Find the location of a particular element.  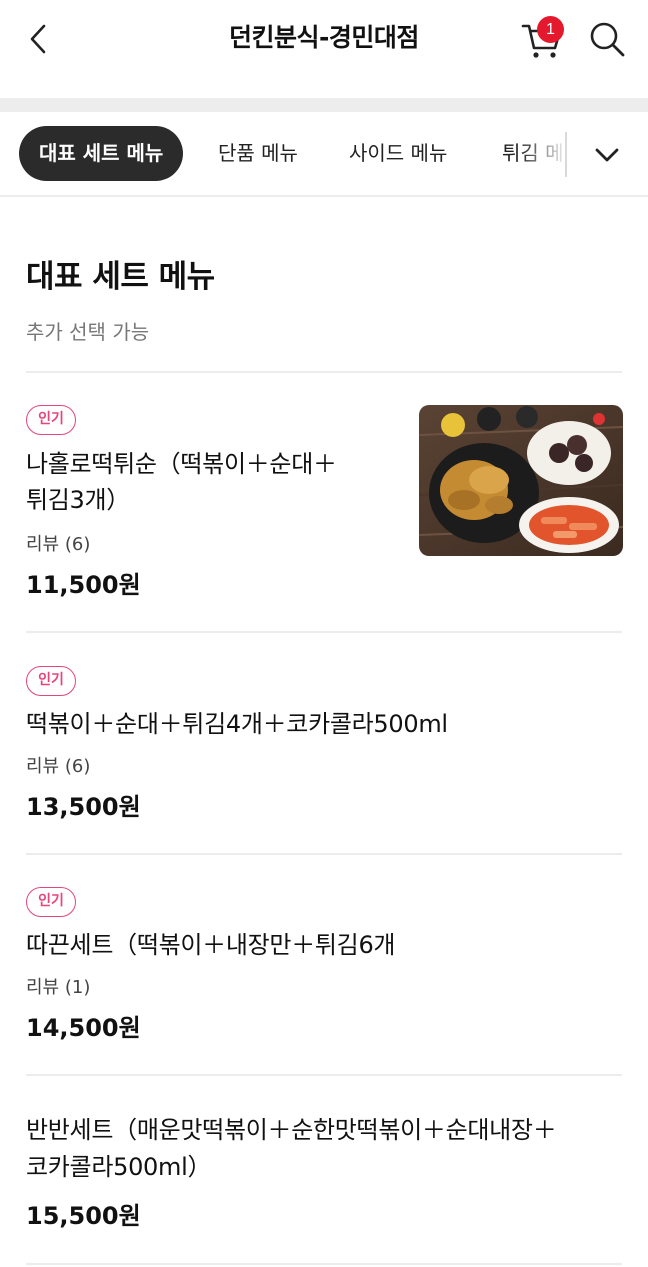

app-header: 던킨분식-경민대점 1 is located at coordinates (324, 49).